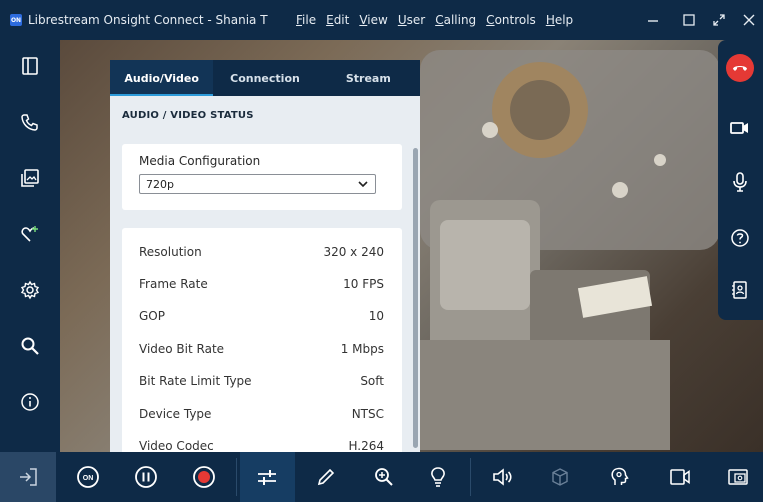 Image resolution: width=763 pixels, height=502 pixels. Describe the element at coordinates (28, 477) in the screenshot. I see `exit-icon` at that location.